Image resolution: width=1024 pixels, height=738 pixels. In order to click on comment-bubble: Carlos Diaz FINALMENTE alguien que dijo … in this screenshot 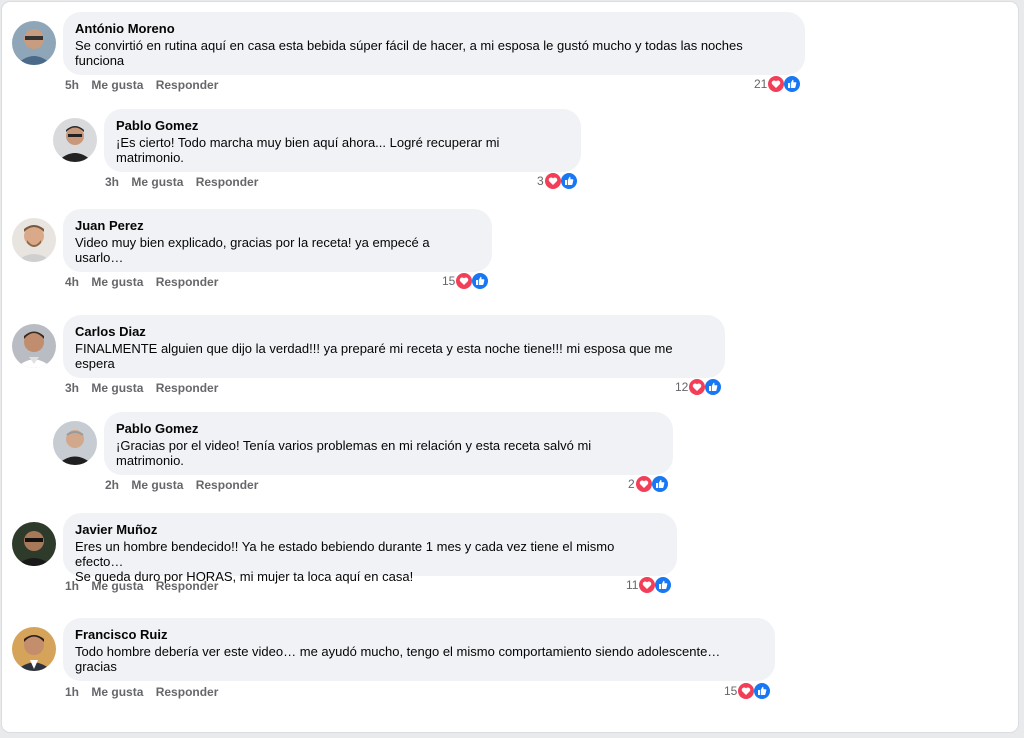, I will do `click(394, 346)`.